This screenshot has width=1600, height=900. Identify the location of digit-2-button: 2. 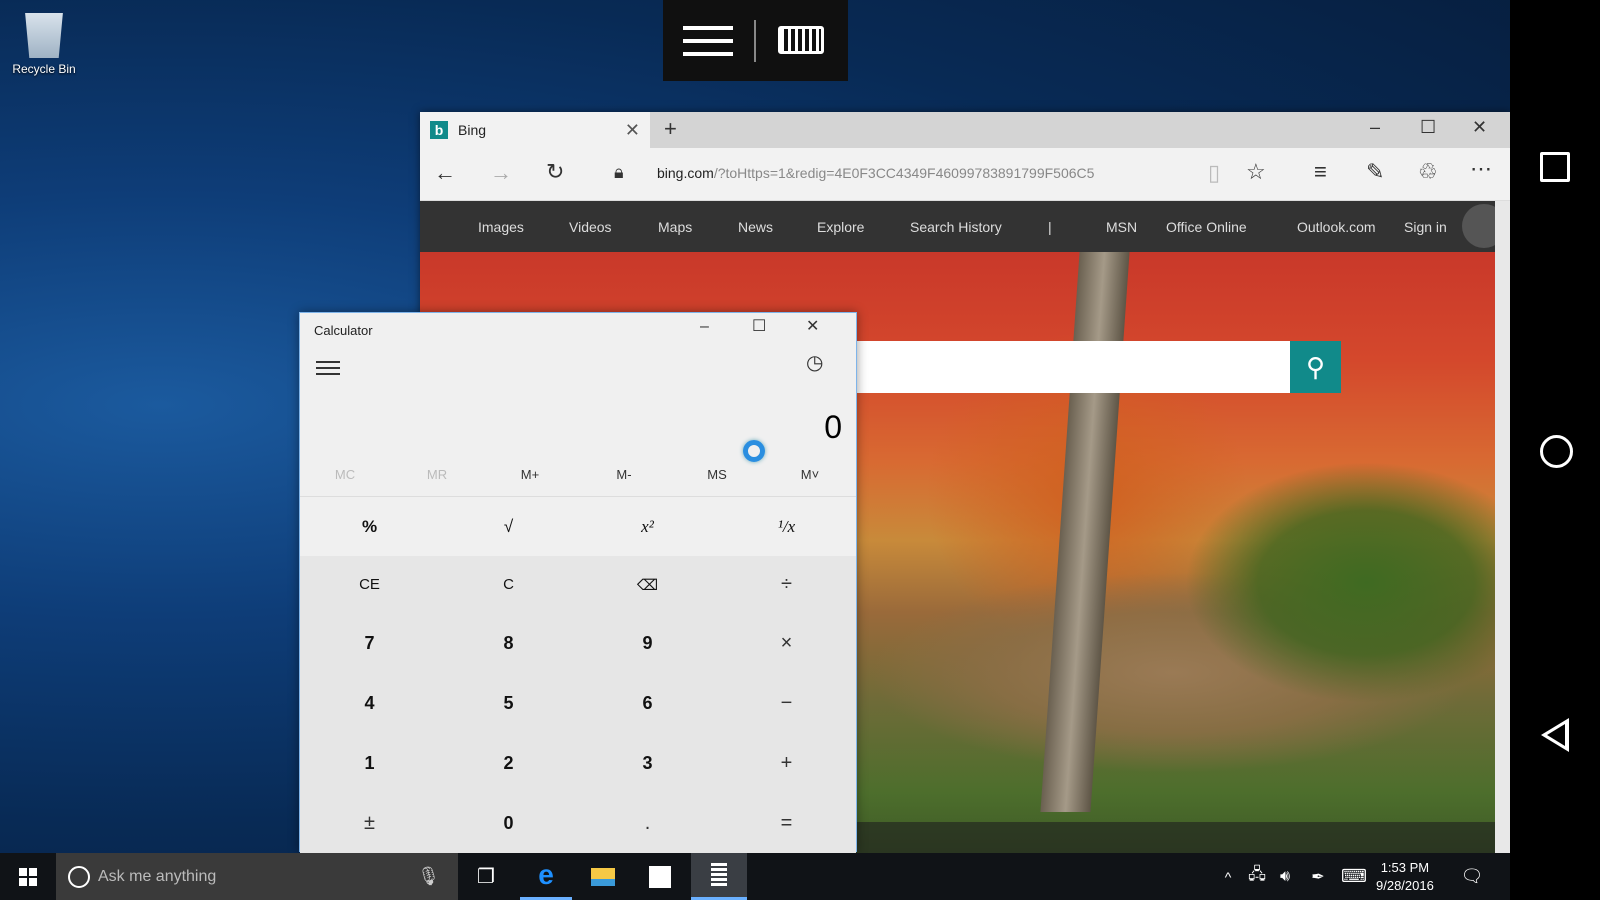
(508, 763).